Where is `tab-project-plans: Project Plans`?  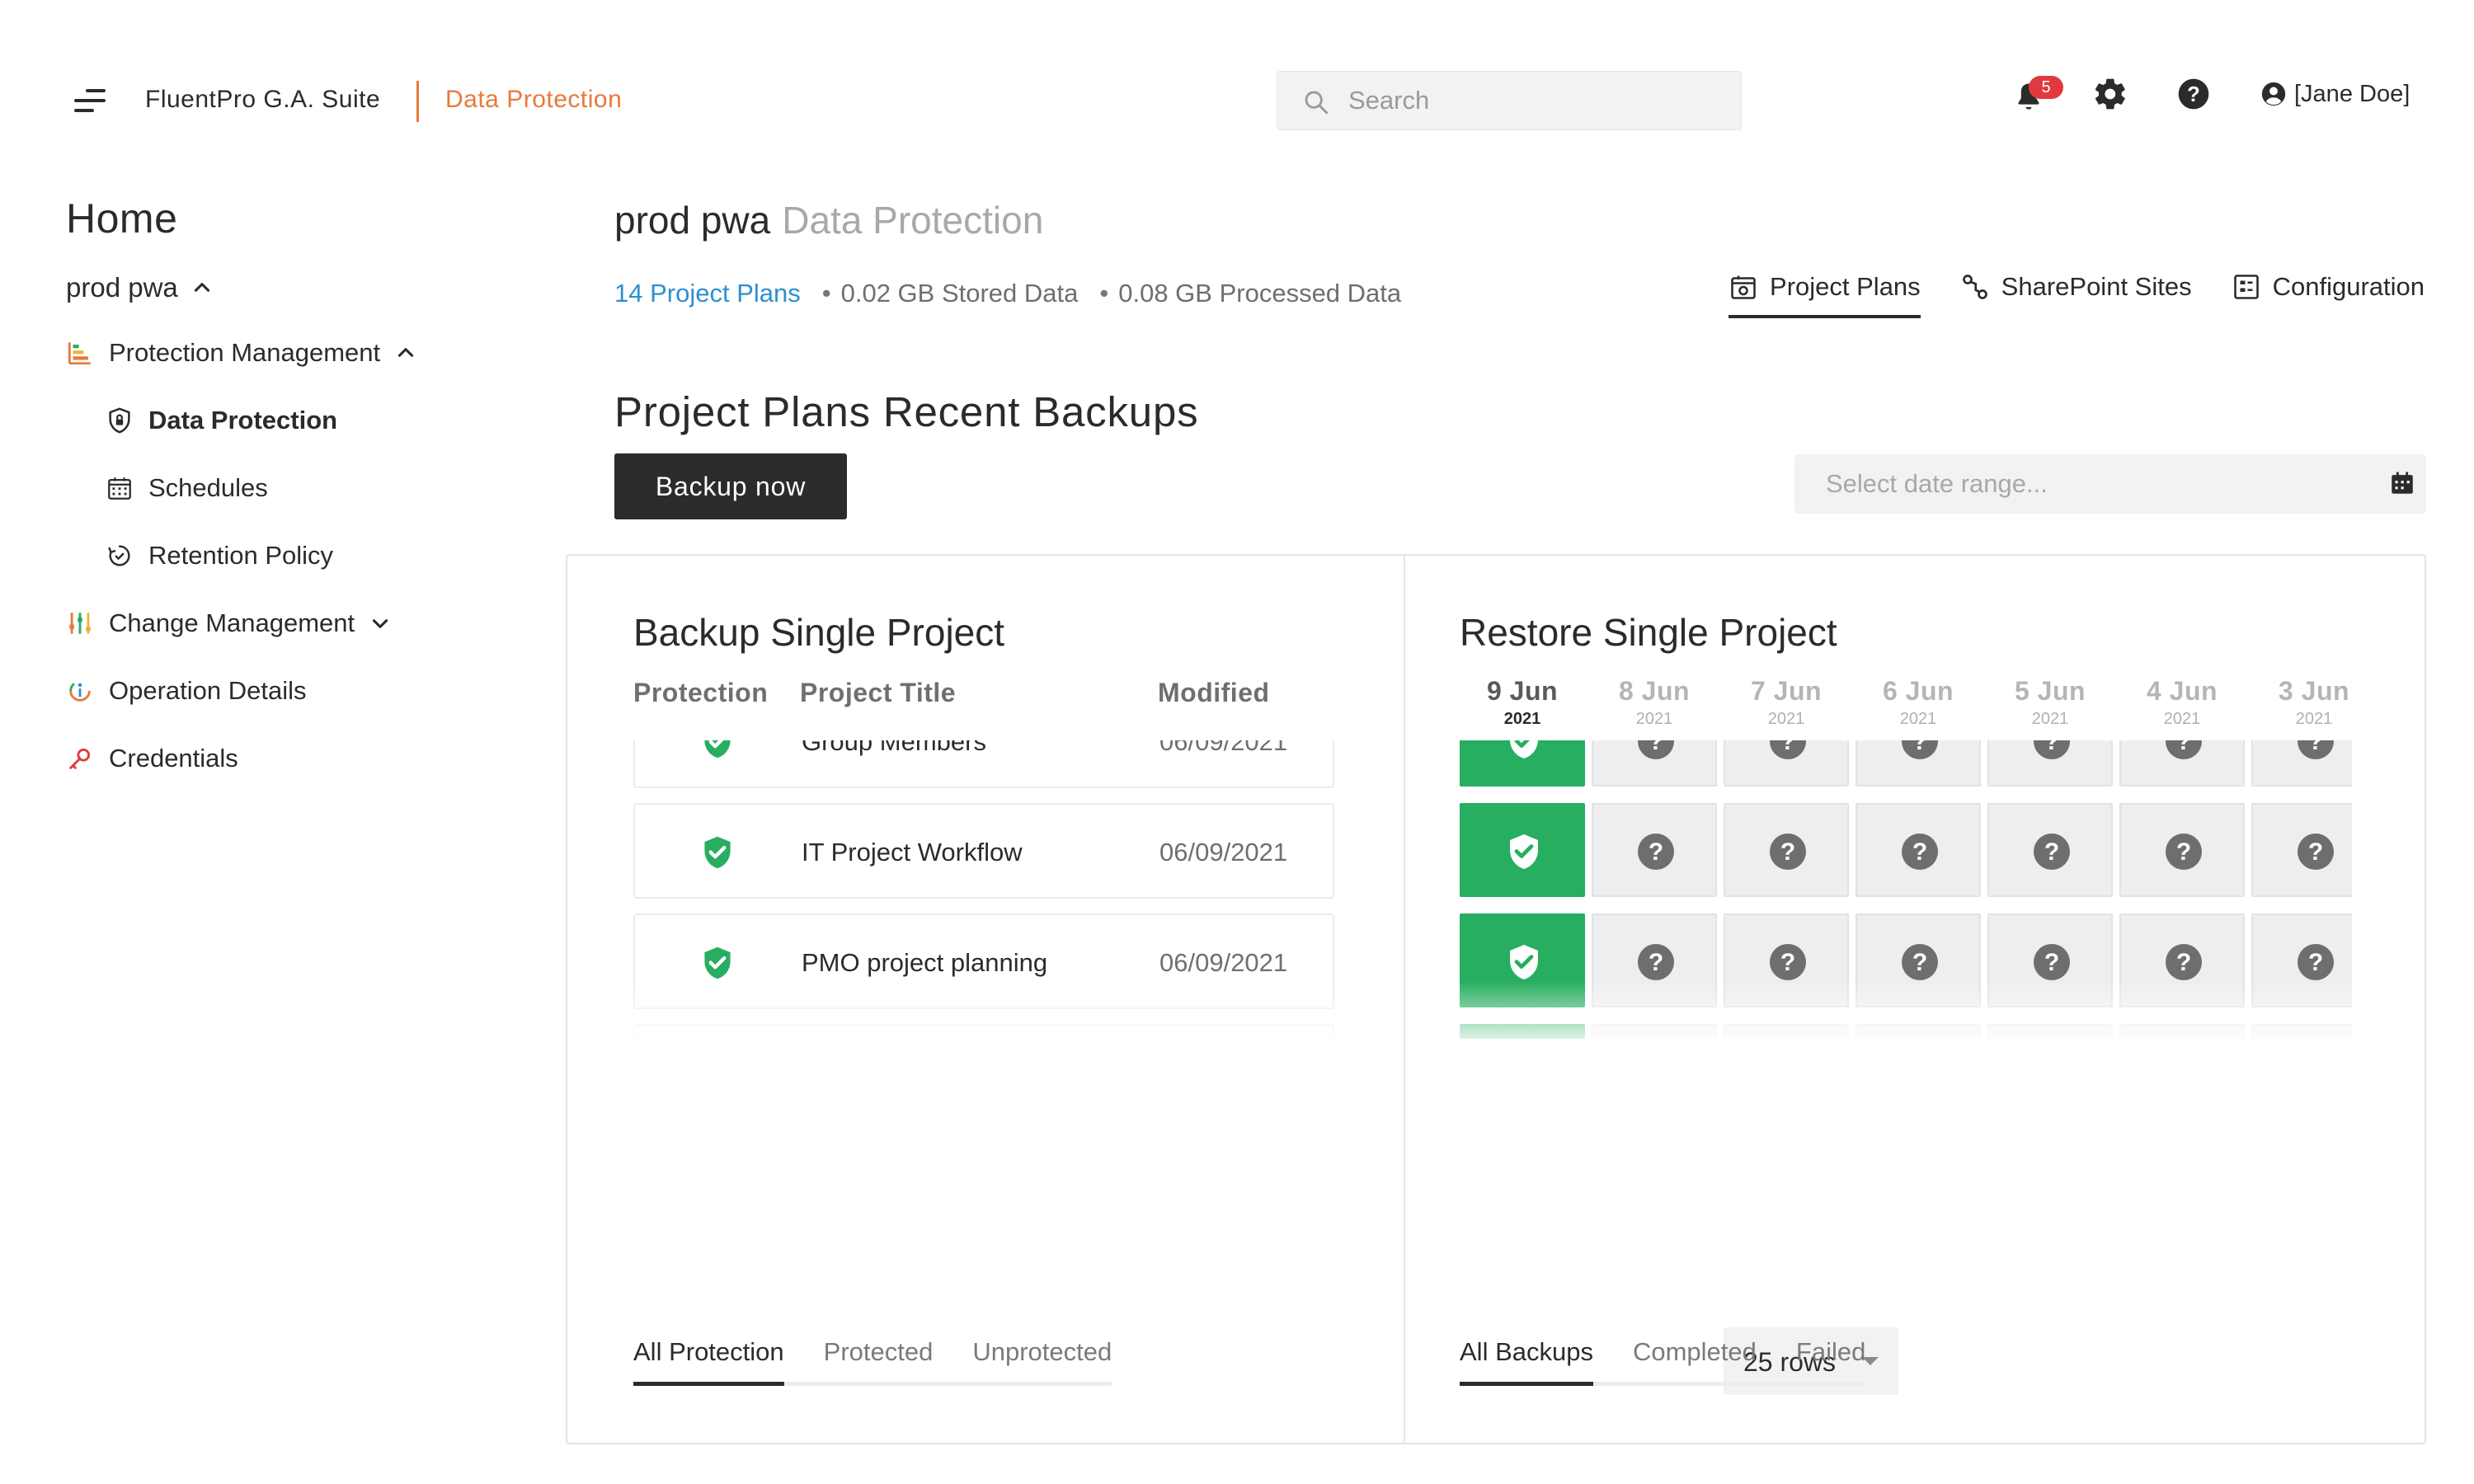 tab-project-plans: Project Plans is located at coordinates (1825, 295).